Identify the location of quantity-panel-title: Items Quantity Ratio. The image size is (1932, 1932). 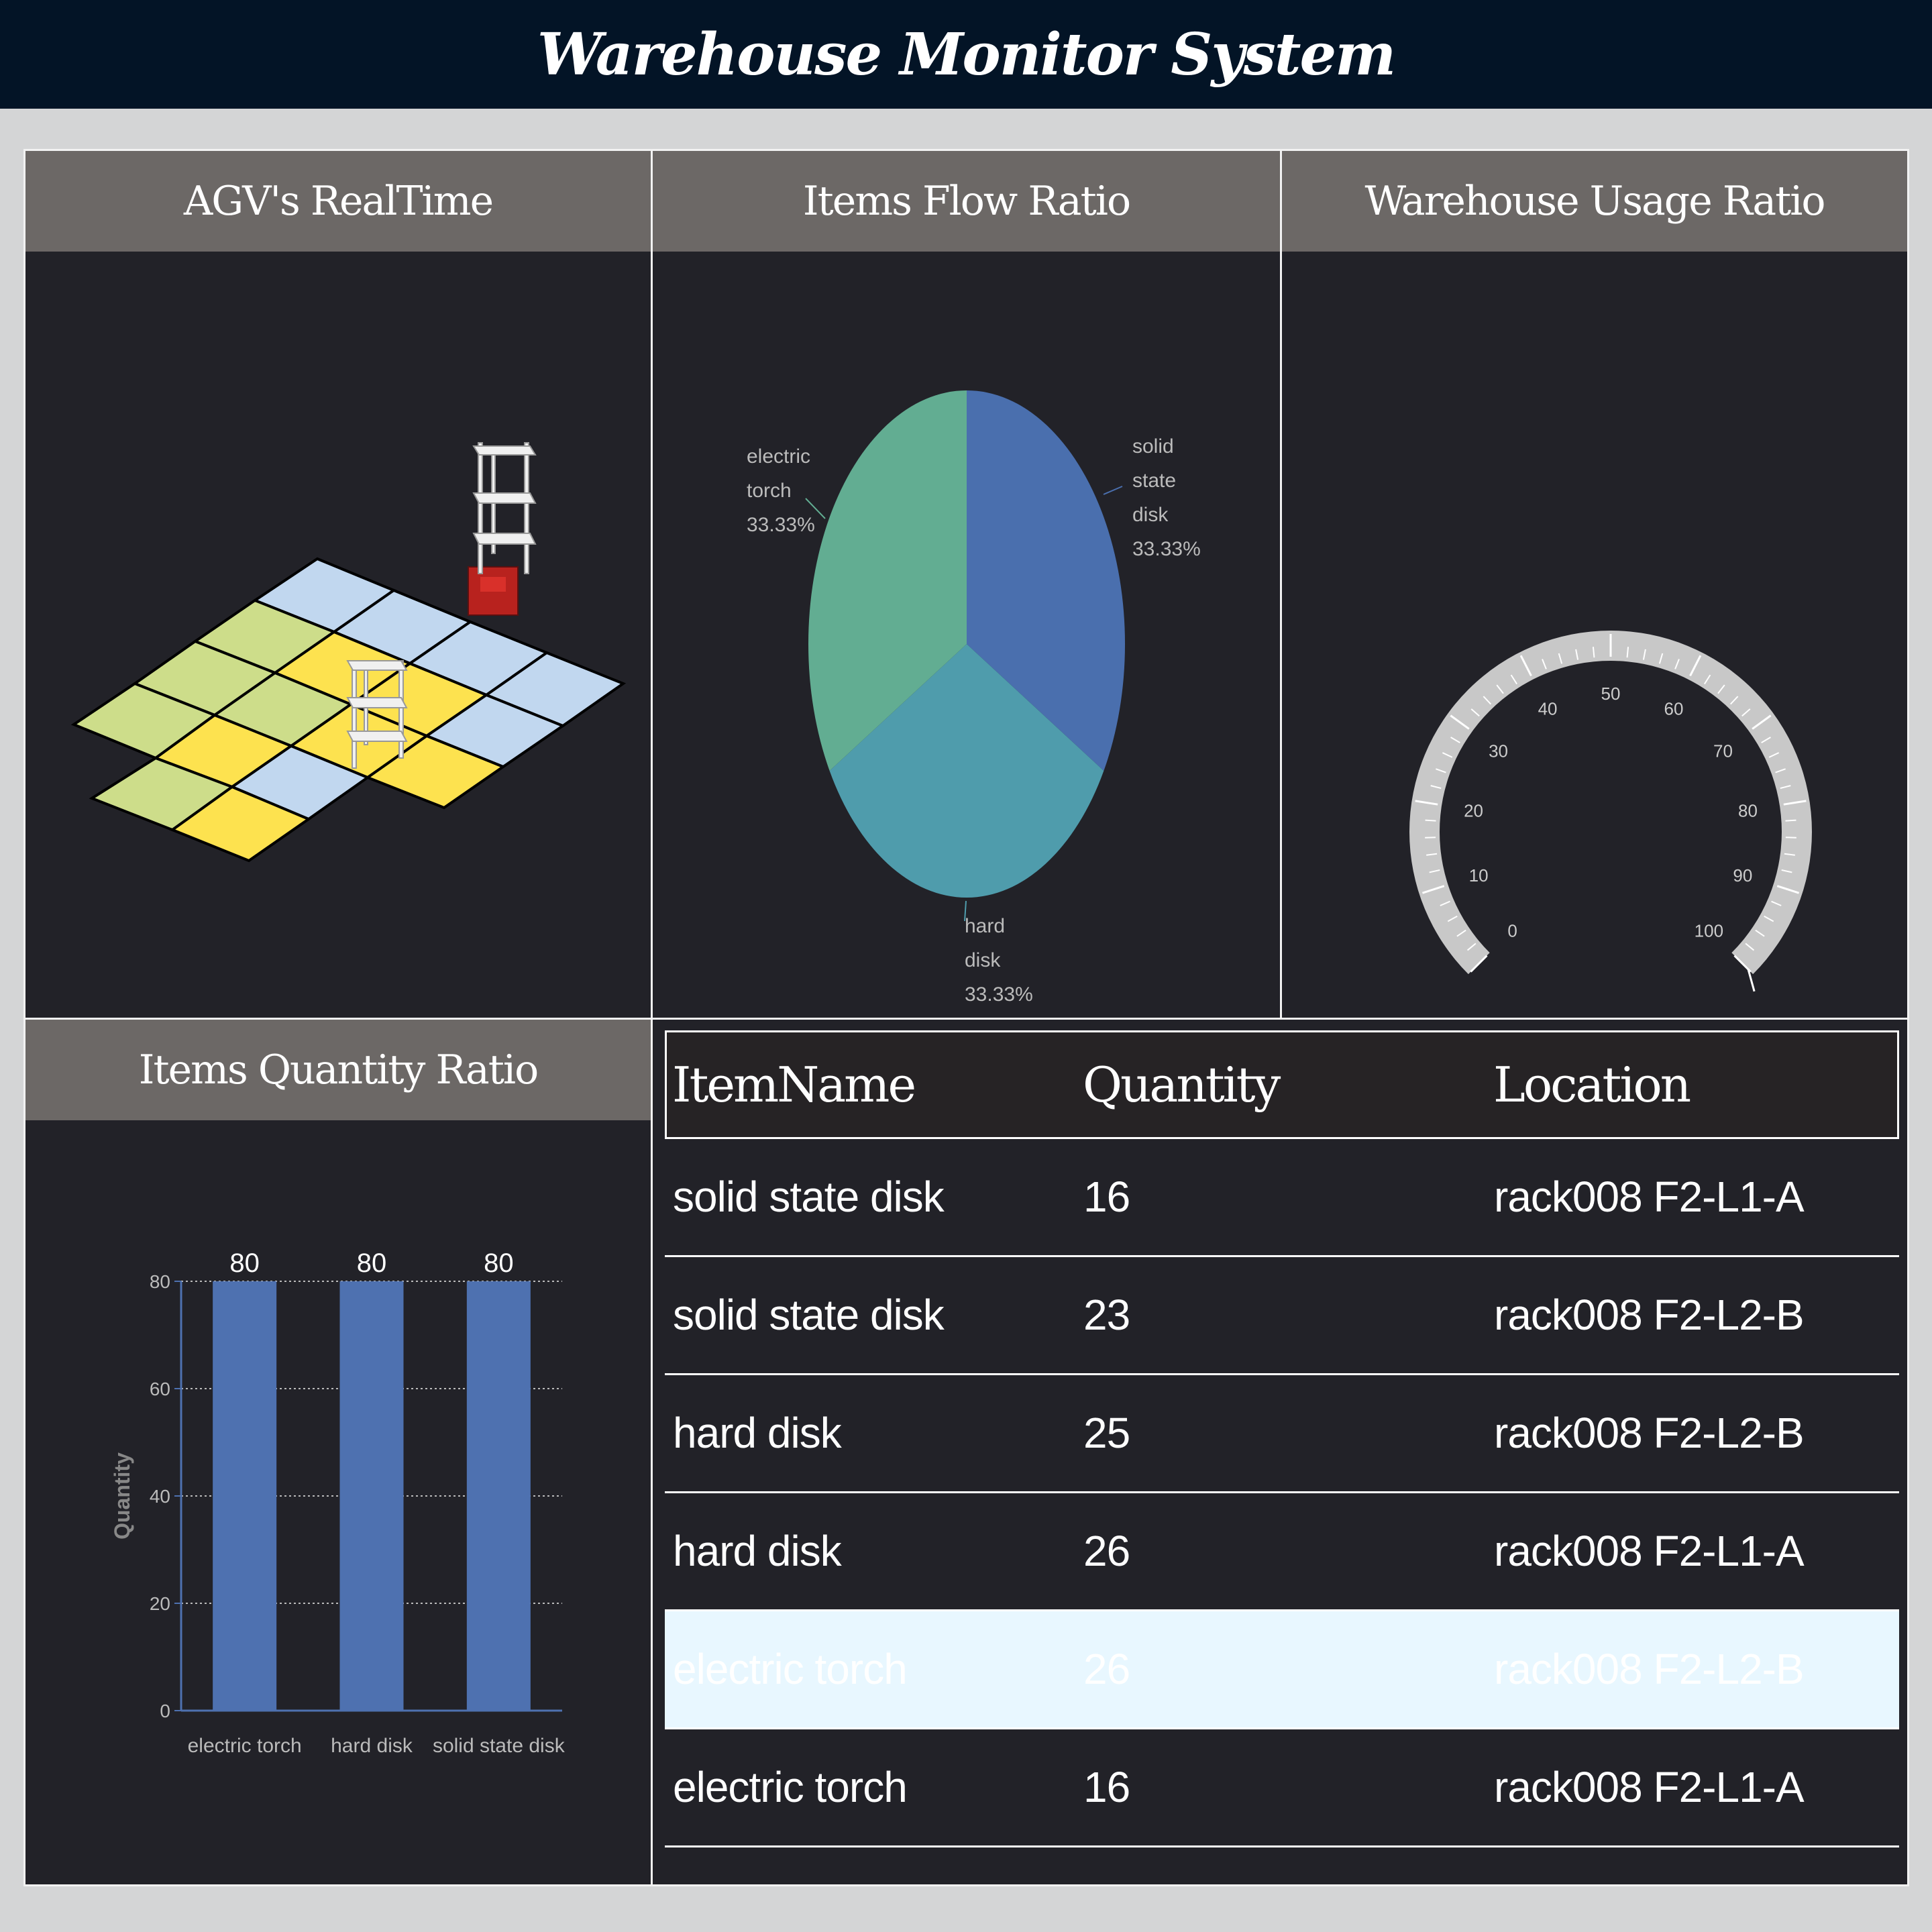
(338, 1070).